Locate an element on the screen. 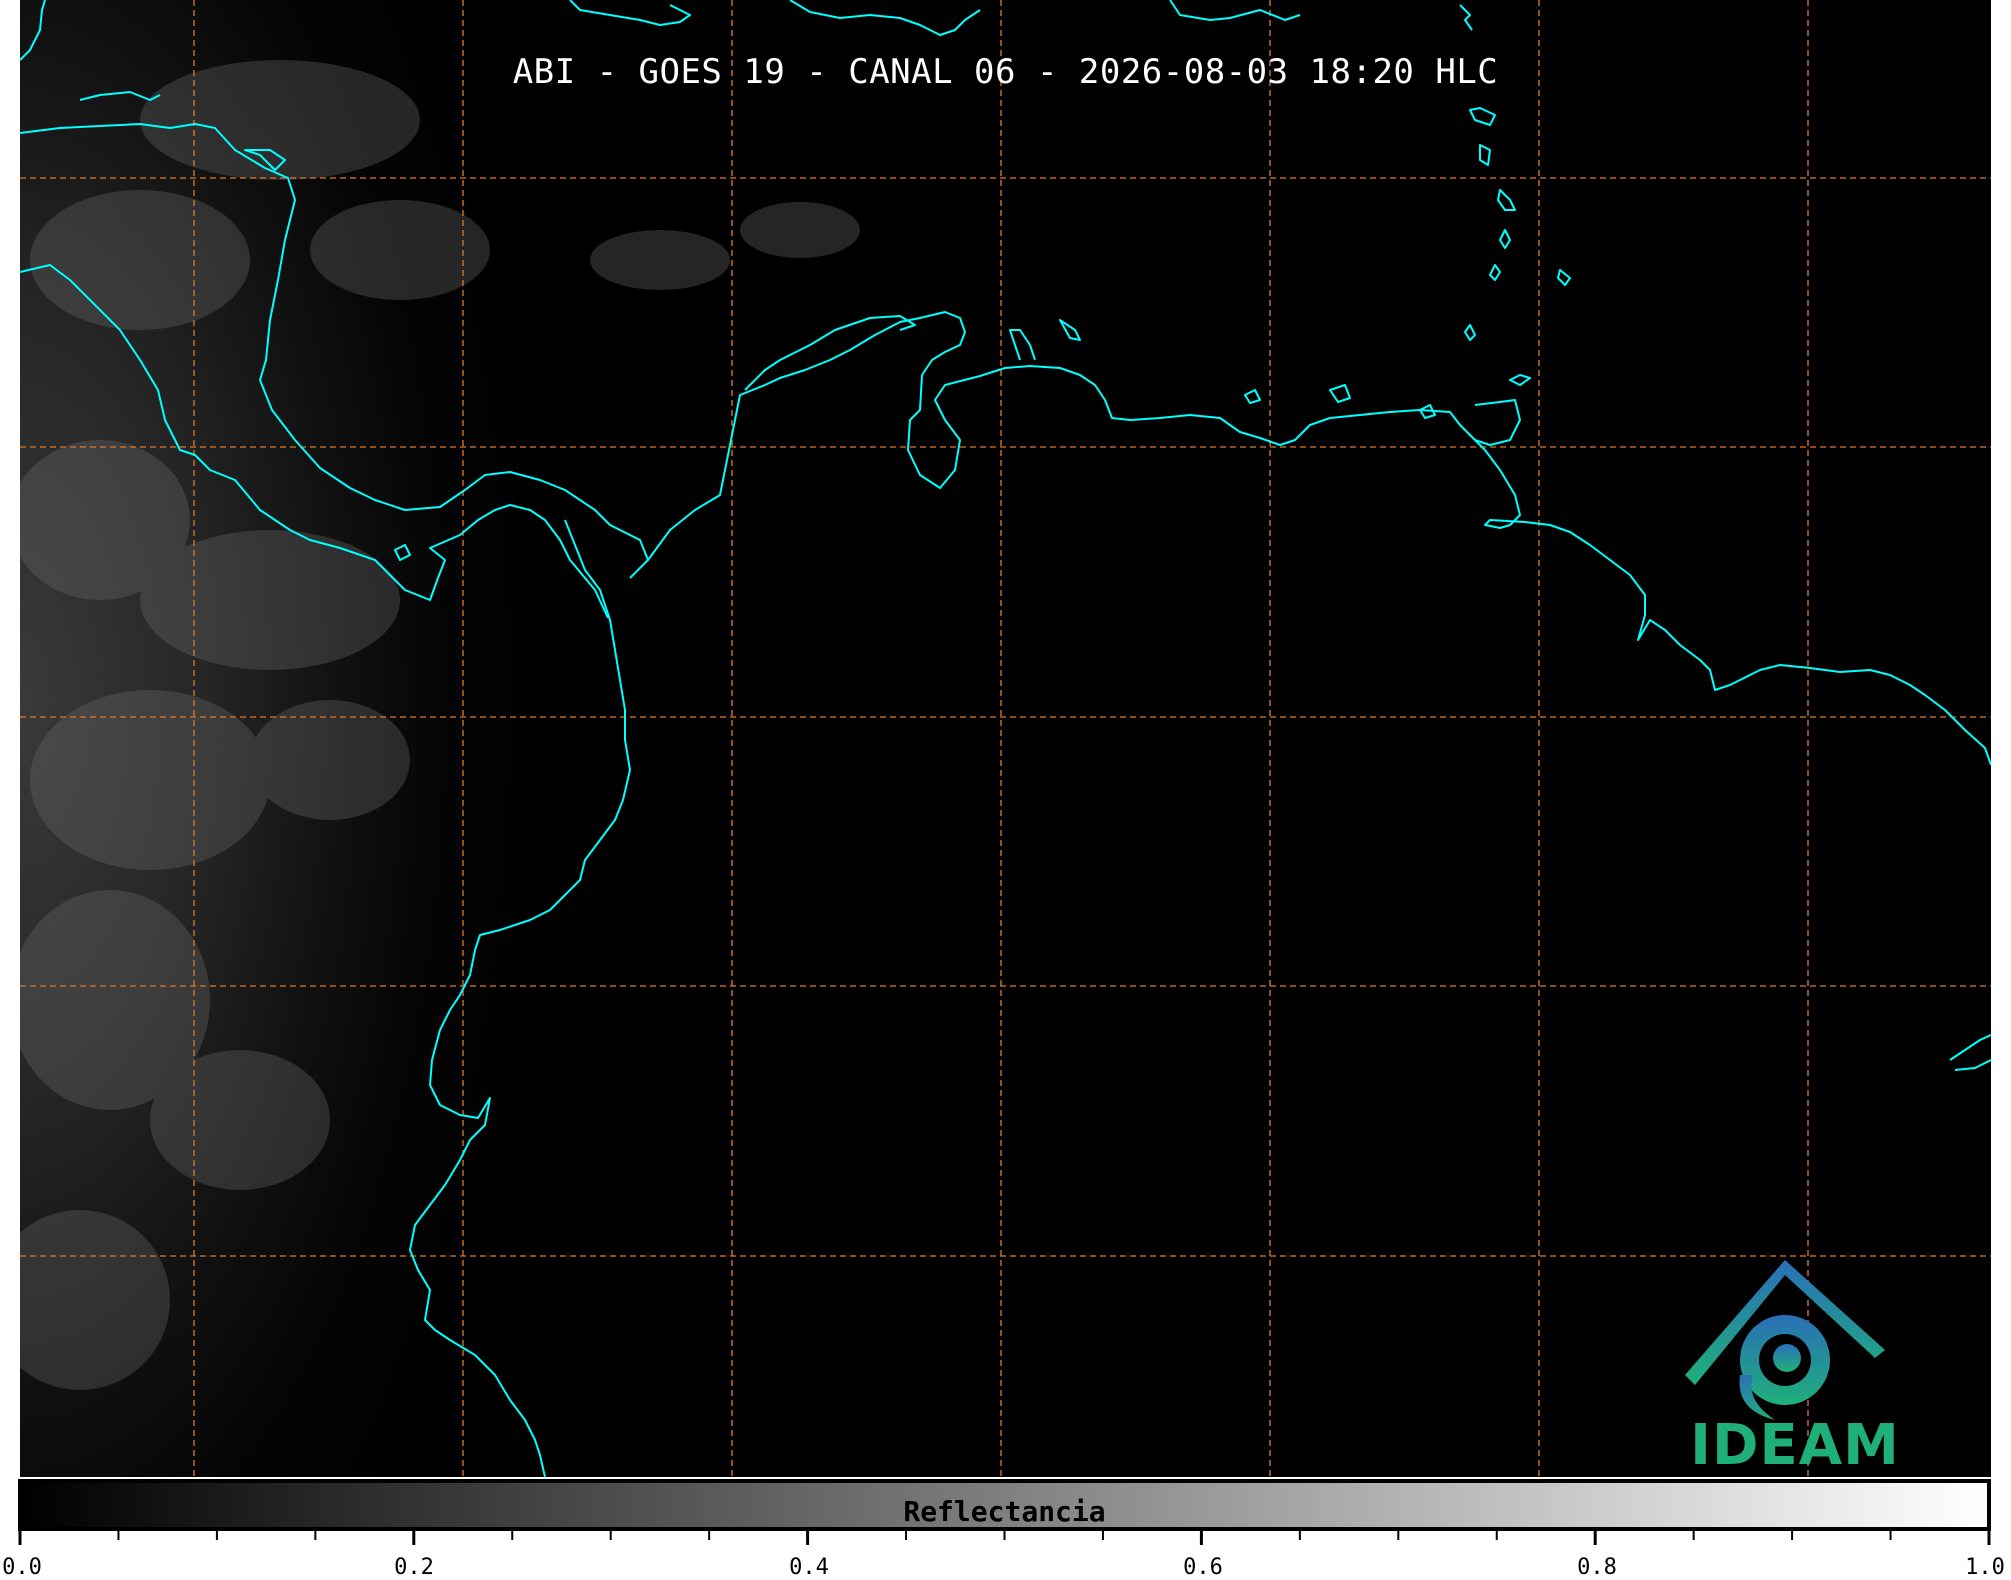 The image size is (2011, 1580). colorbar-tick-label: 0.2 is located at coordinates (414, 1567).